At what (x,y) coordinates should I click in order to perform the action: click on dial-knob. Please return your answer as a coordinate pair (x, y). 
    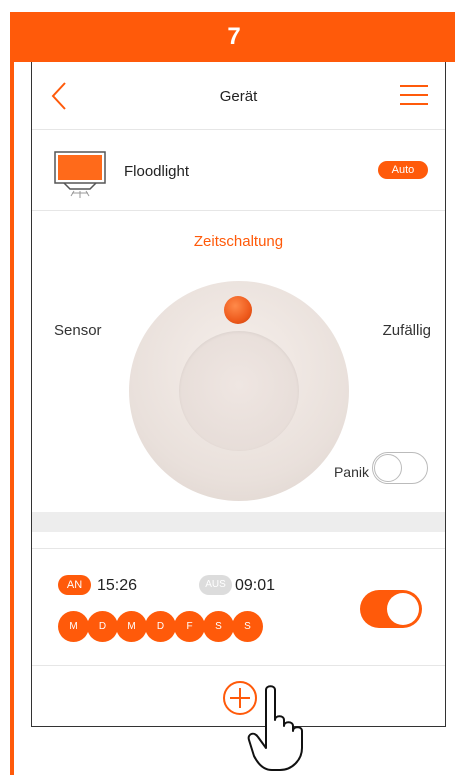
    Looking at the image, I should click on (238, 310).